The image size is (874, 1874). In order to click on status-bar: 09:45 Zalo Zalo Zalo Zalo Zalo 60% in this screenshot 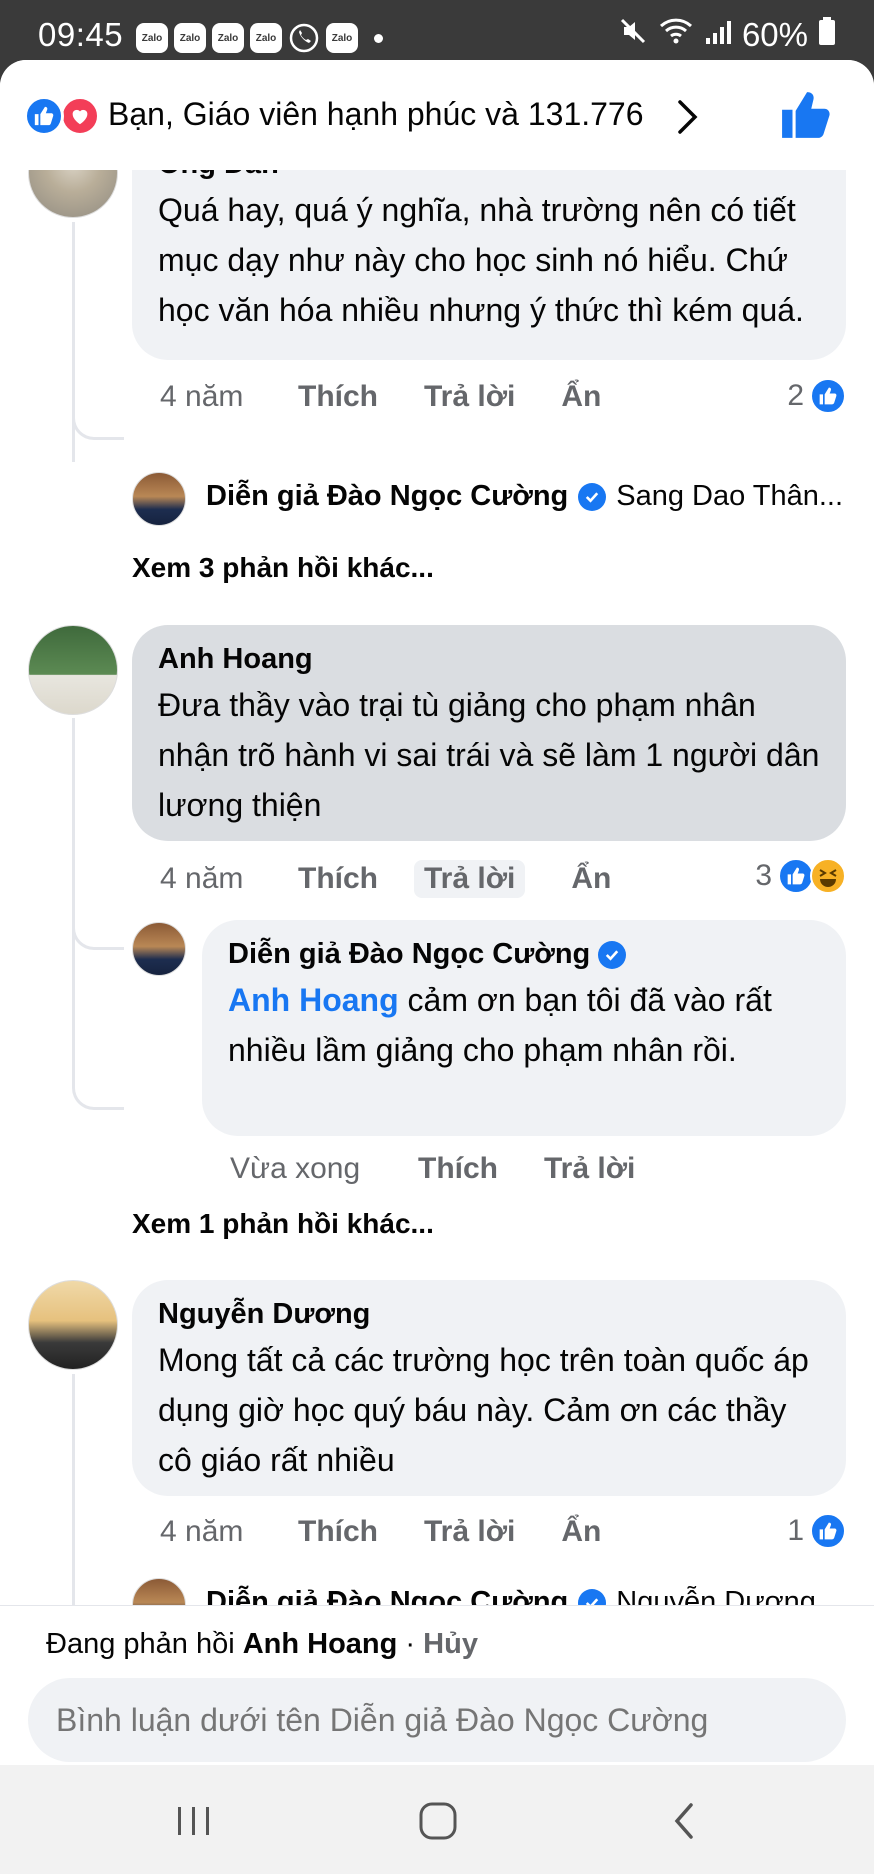, I will do `click(437, 31)`.